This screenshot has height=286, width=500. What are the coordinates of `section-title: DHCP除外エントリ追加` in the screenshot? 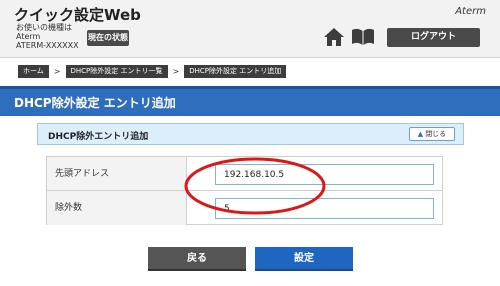 It's located at (98, 137).